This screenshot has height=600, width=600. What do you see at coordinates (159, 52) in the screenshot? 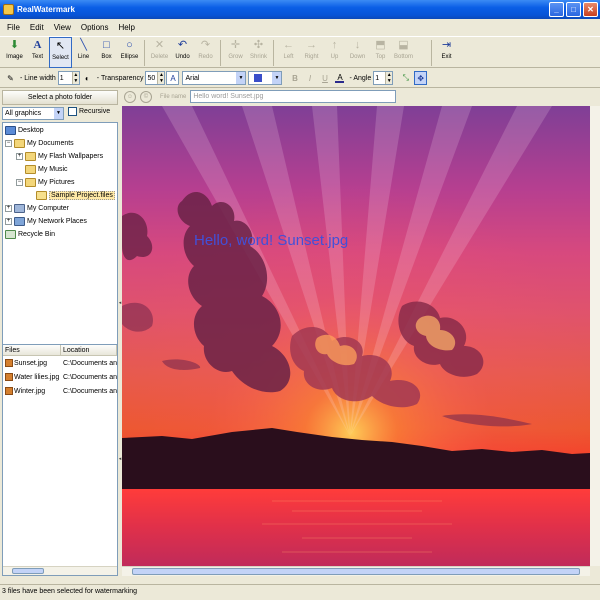
I see `delete-button: ✕ Delete` at bounding box center [159, 52].